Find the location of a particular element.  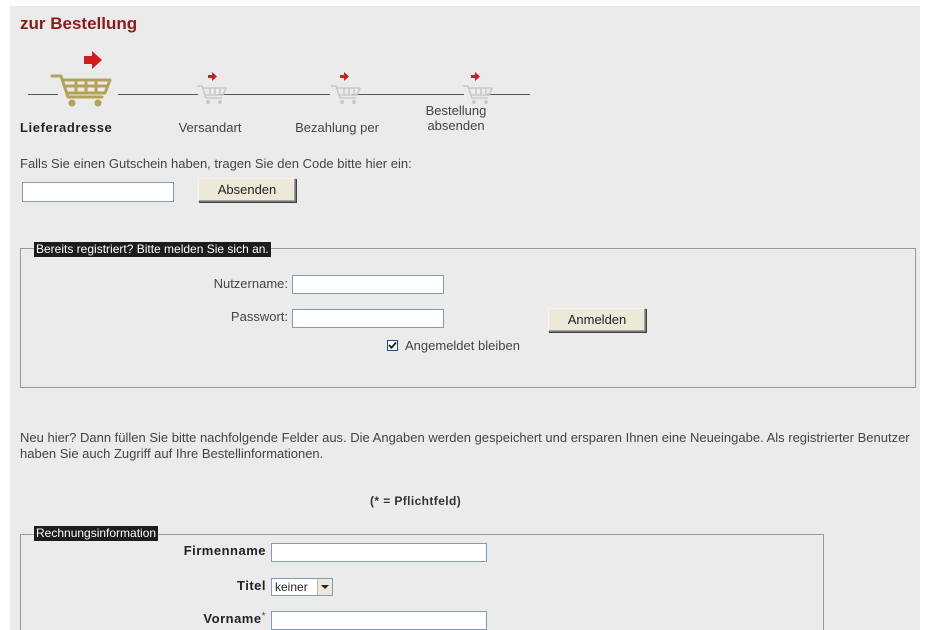

check-icon is located at coordinates (392, 345).